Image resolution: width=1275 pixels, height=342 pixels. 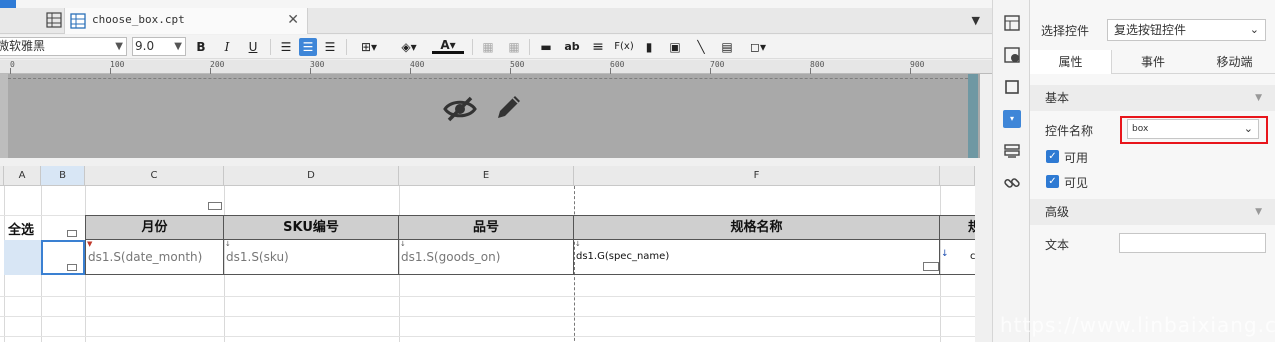 What do you see at coordinates (54, 20) in the screenshot?
I see `grid-icon` at bounding box center [54, 20].